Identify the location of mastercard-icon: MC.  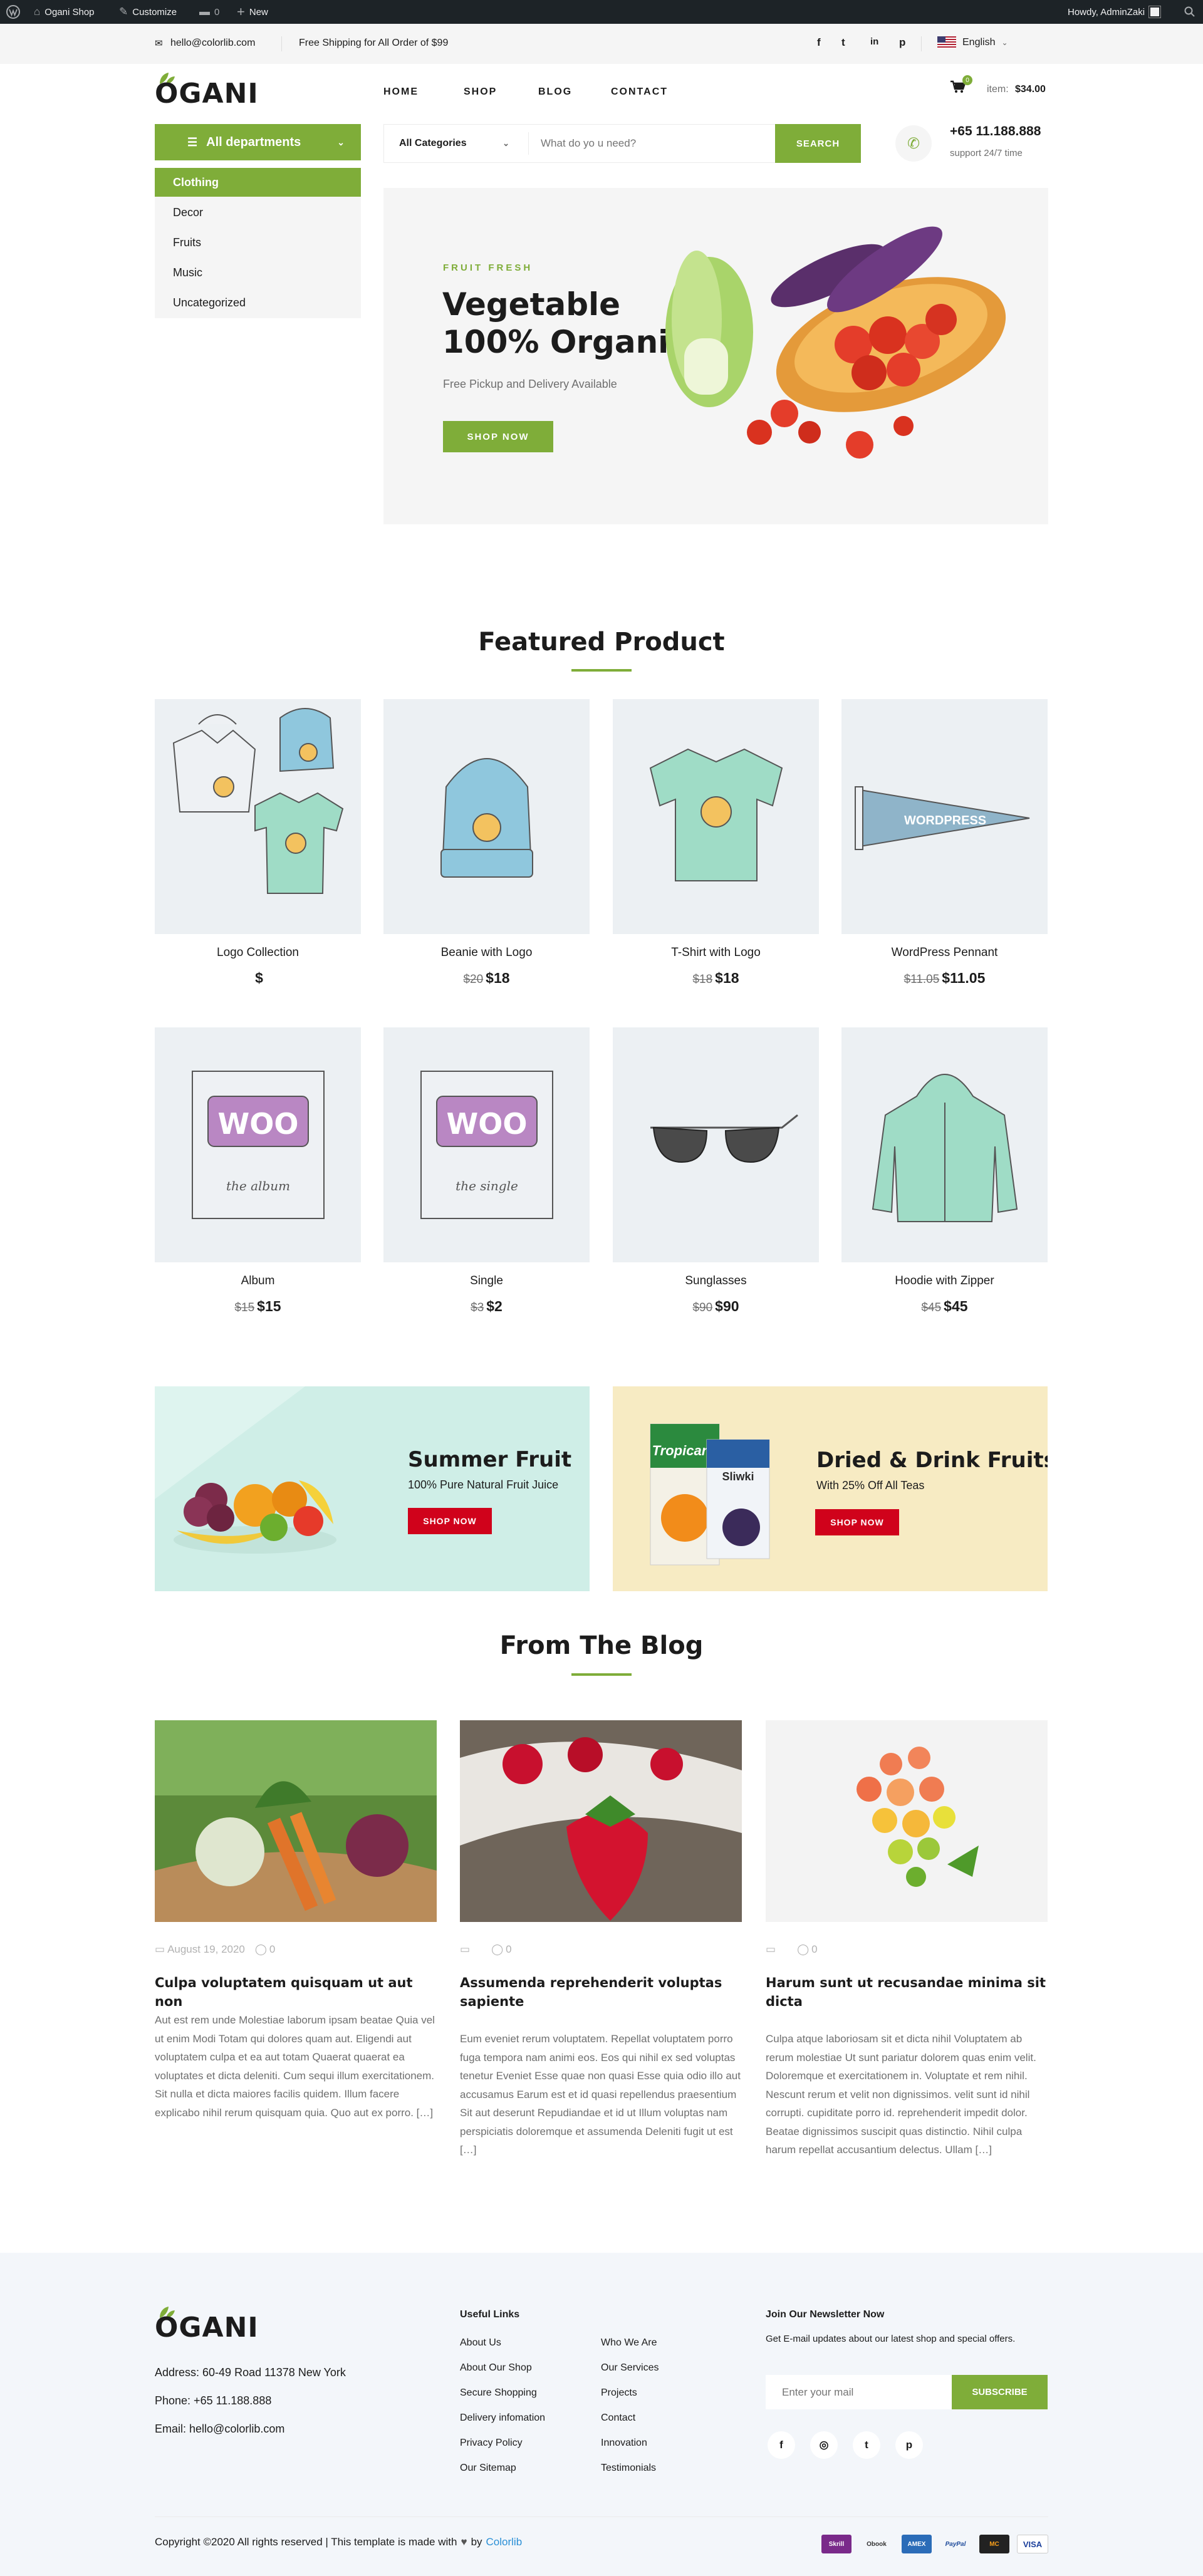
(994, 2544).